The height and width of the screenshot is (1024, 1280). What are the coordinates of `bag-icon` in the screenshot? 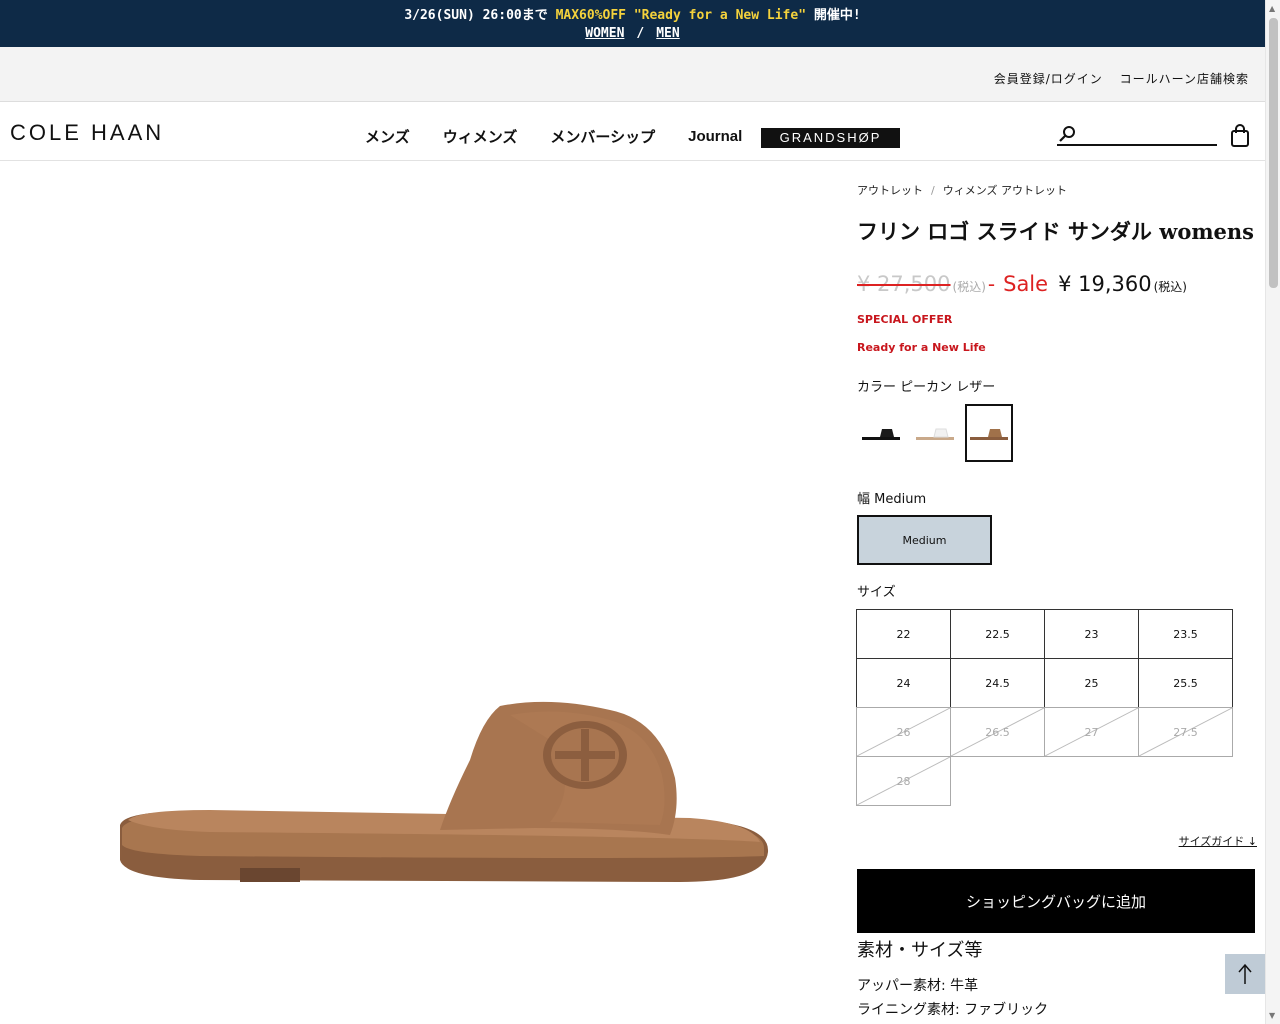 It's located at (1240, 136).